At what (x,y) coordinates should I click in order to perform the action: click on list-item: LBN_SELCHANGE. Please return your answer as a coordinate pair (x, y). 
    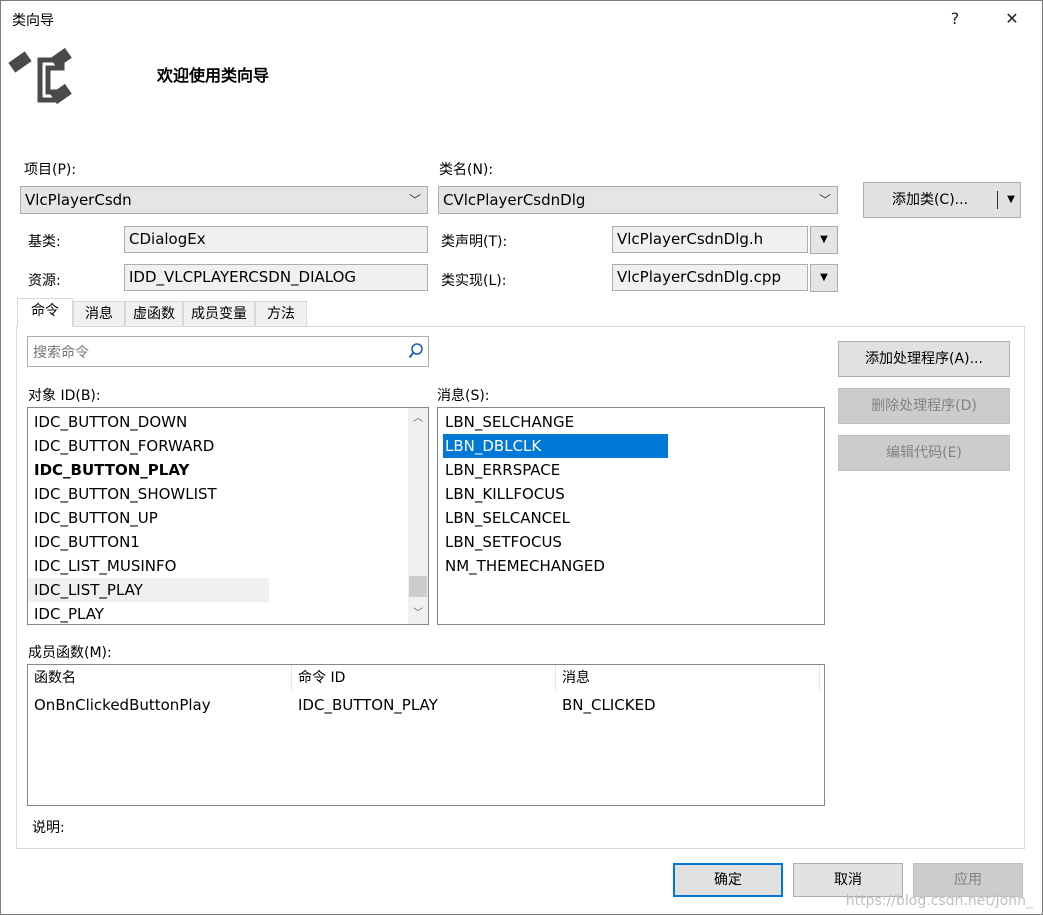
    Looking at the image, I should click on (506, 422).